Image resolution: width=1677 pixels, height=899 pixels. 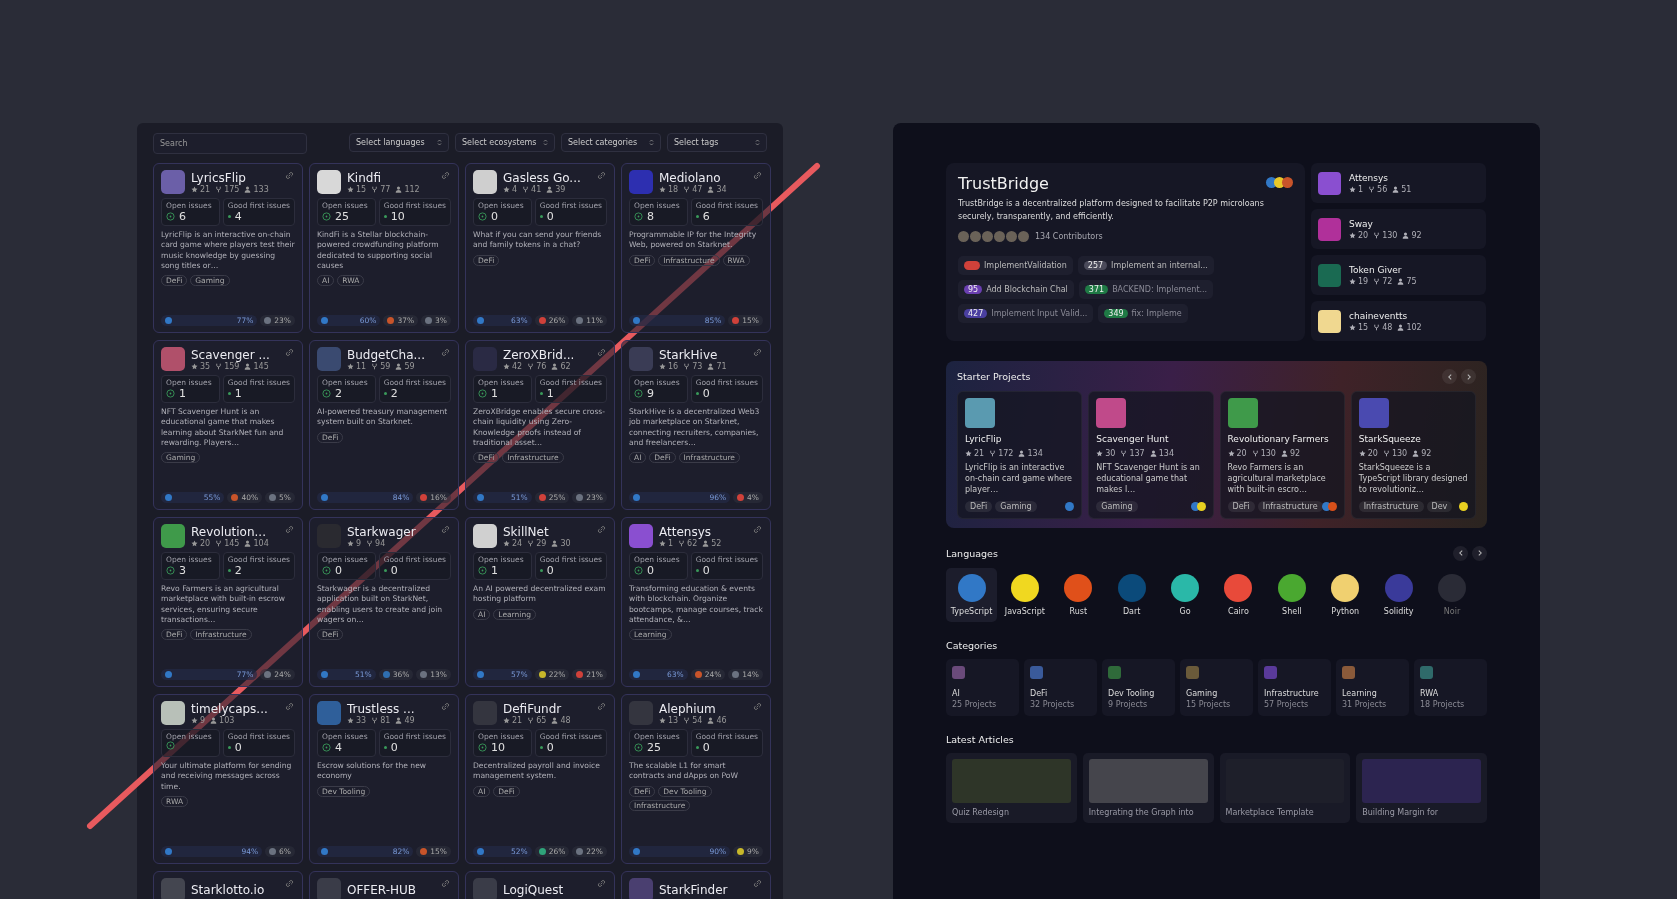 I want to click on article-card: Building Margin for, so click(x=1421, y=787).